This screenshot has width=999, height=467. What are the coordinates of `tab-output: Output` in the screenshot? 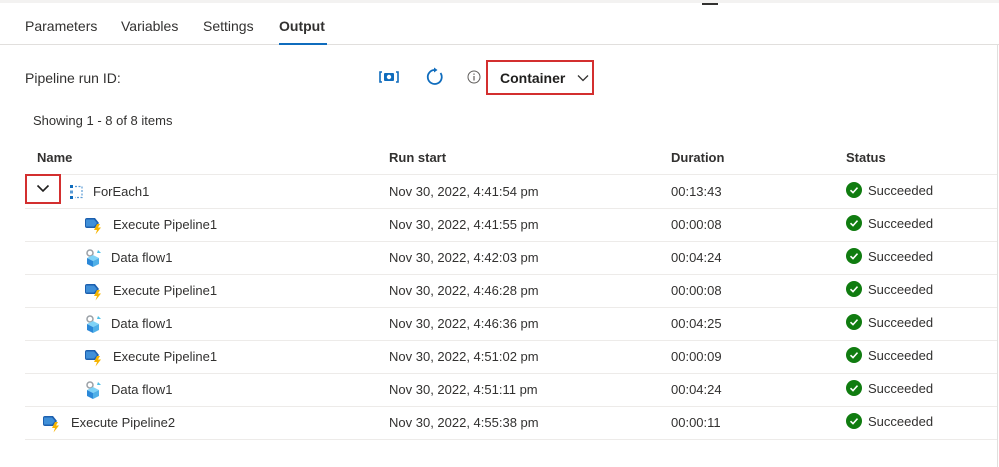 It's located at (302, 26).